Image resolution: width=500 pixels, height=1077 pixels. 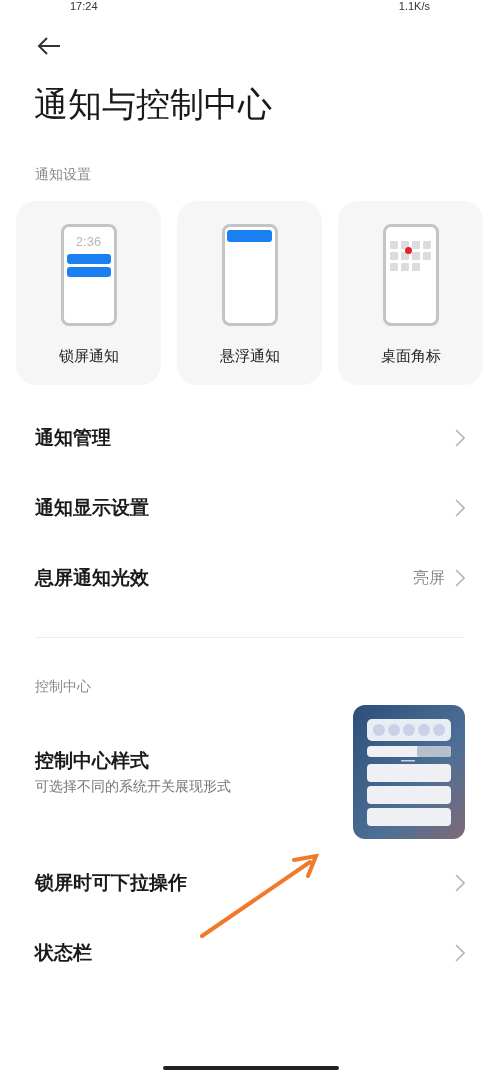 I want to click on status-time: 17:24, so click(x=84, y=6).